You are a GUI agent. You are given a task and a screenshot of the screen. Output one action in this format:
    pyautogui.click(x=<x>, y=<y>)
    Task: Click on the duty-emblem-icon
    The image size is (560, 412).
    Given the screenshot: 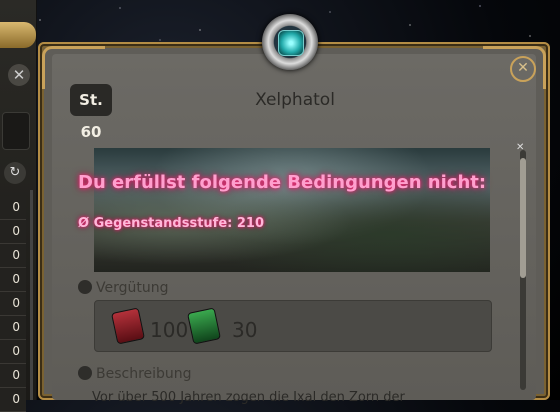 What is the action you would take?
    pyautogui.click(x=290, y=42)
    